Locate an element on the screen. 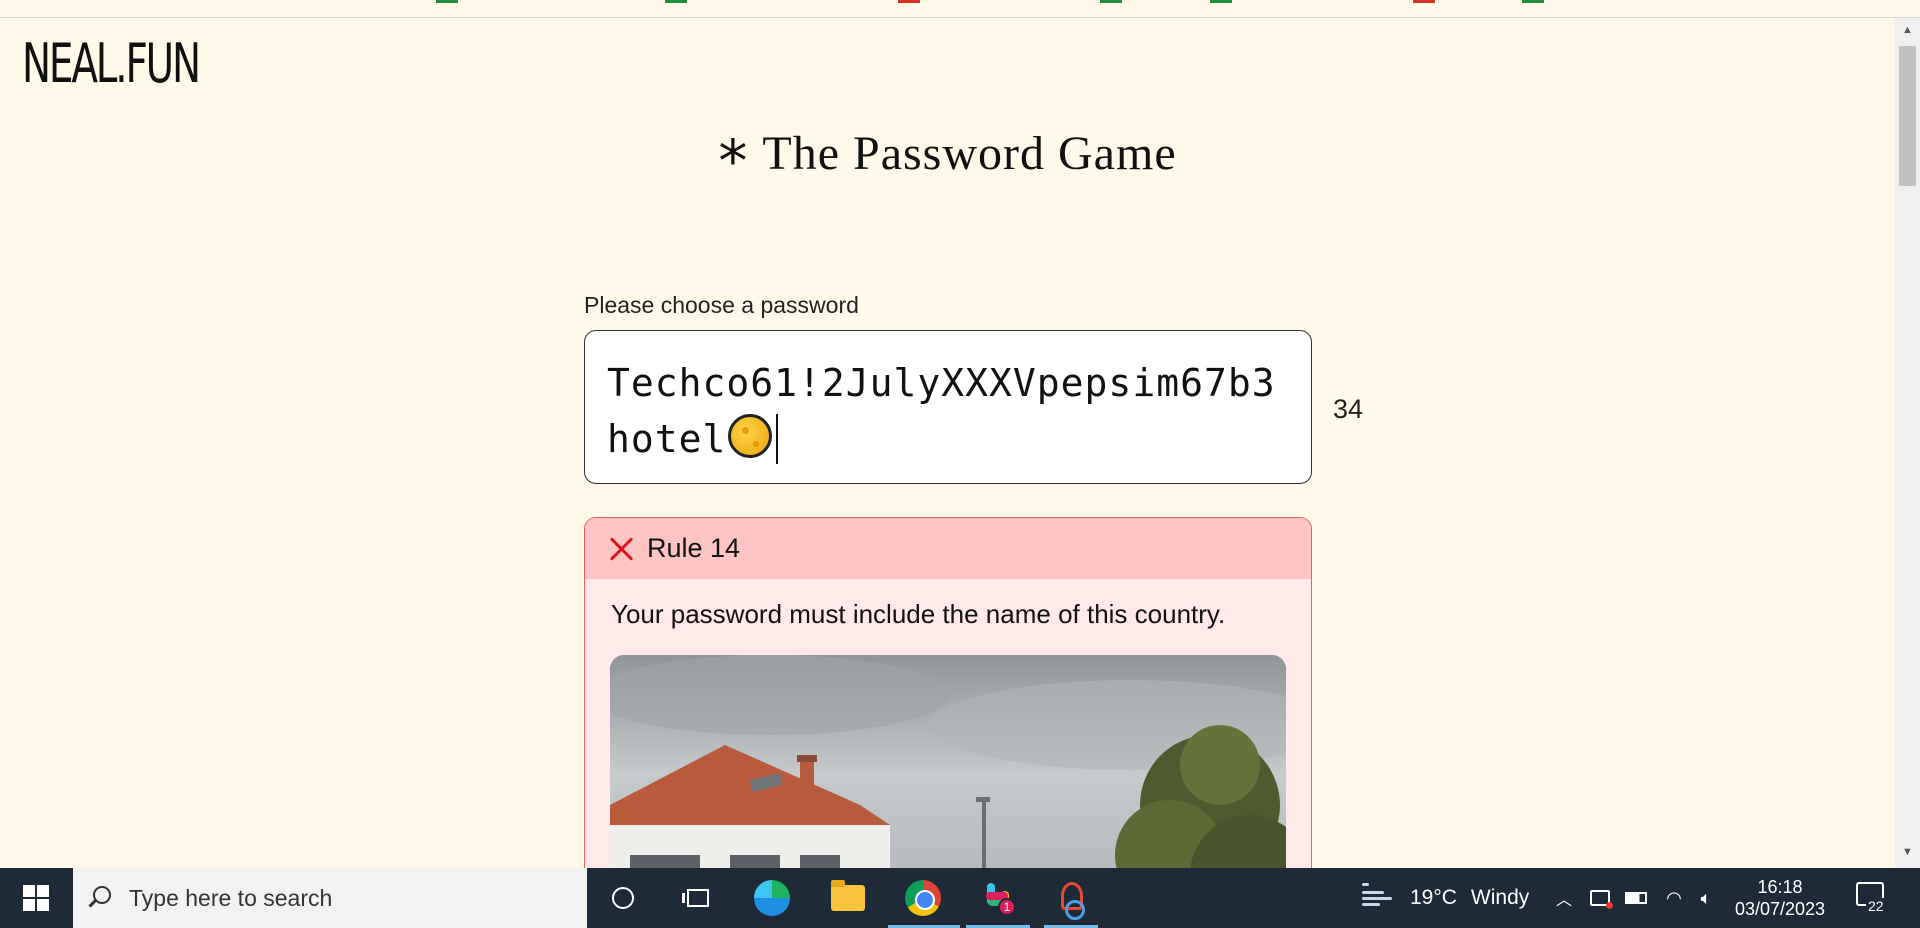  chrome-app-button is located at coordinates (923, 898).